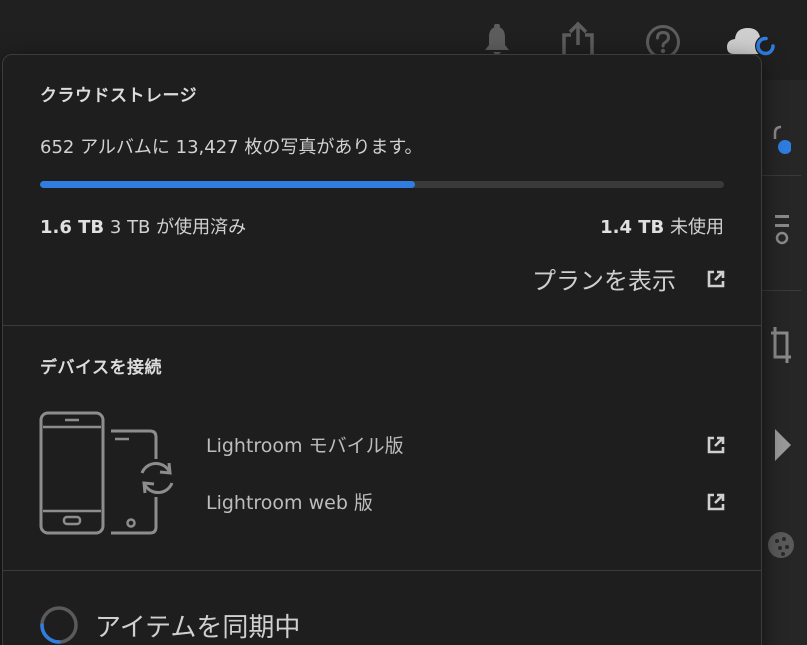 Image resolution: width=807 pixels, height=645 pixels. Describe the element at coordinates (227, 184) in the screenshot. I see `storage-usage-fill` at that location.